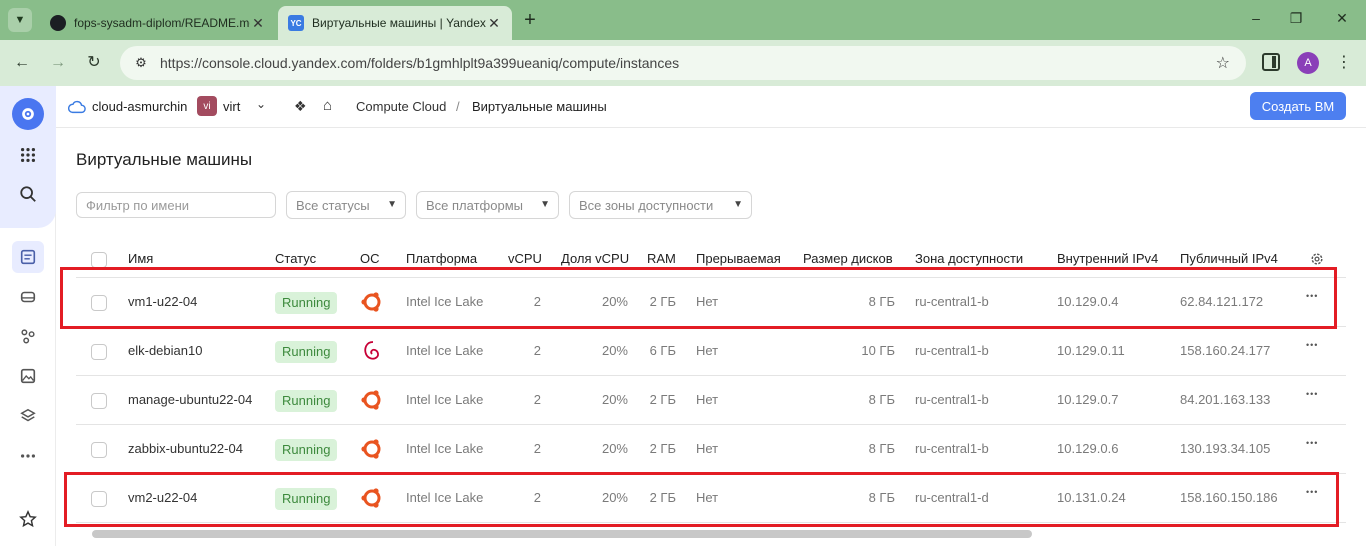 The image size is (1366, 546). What do you see at coordinates (28, 155) in the screenshot?
I see `all-services-grid-icon` at bounding box center [28, 155].